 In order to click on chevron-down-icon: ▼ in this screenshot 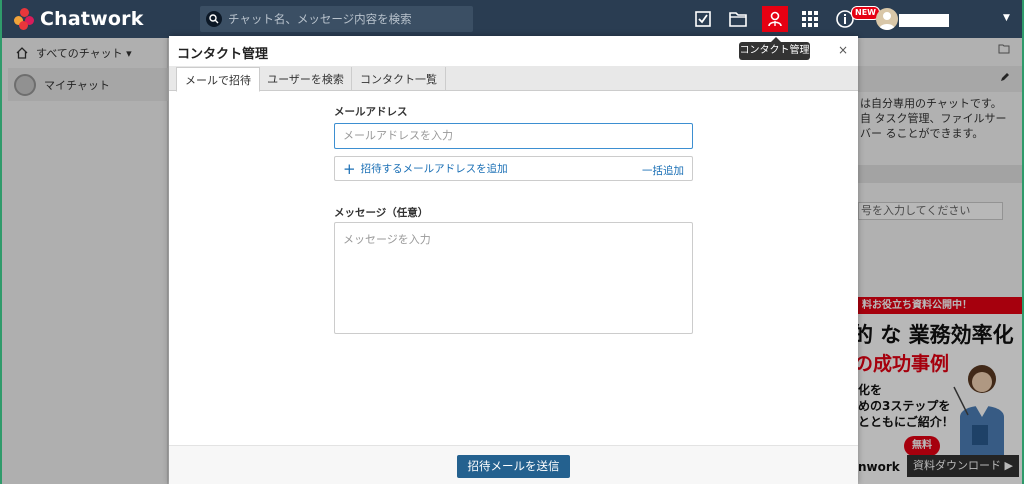, I will do `click(1006, 18)`.